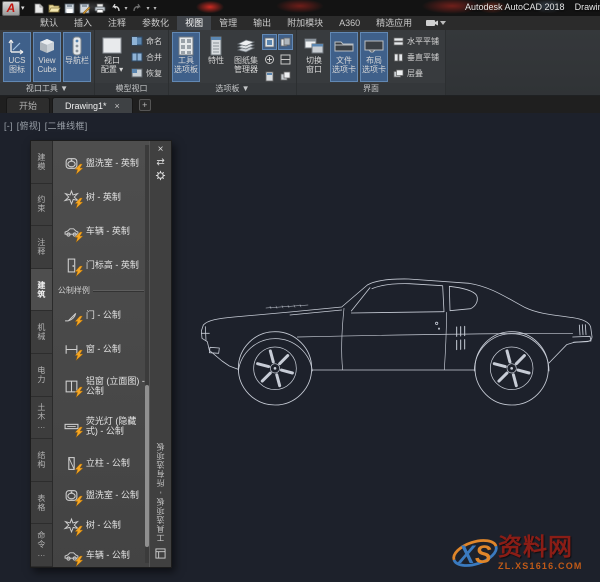 The width and height of the screenshot is (600, 582). I want to click on palette-tab-tables: 表格, so click(41, 503).